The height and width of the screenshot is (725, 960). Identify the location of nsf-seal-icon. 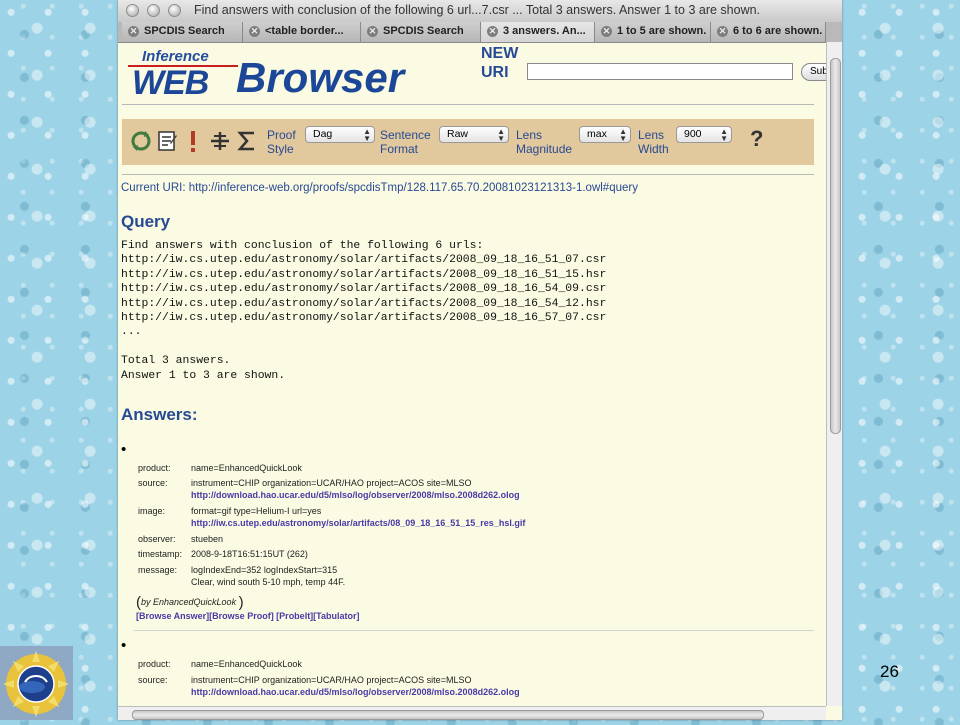
(36, 684).